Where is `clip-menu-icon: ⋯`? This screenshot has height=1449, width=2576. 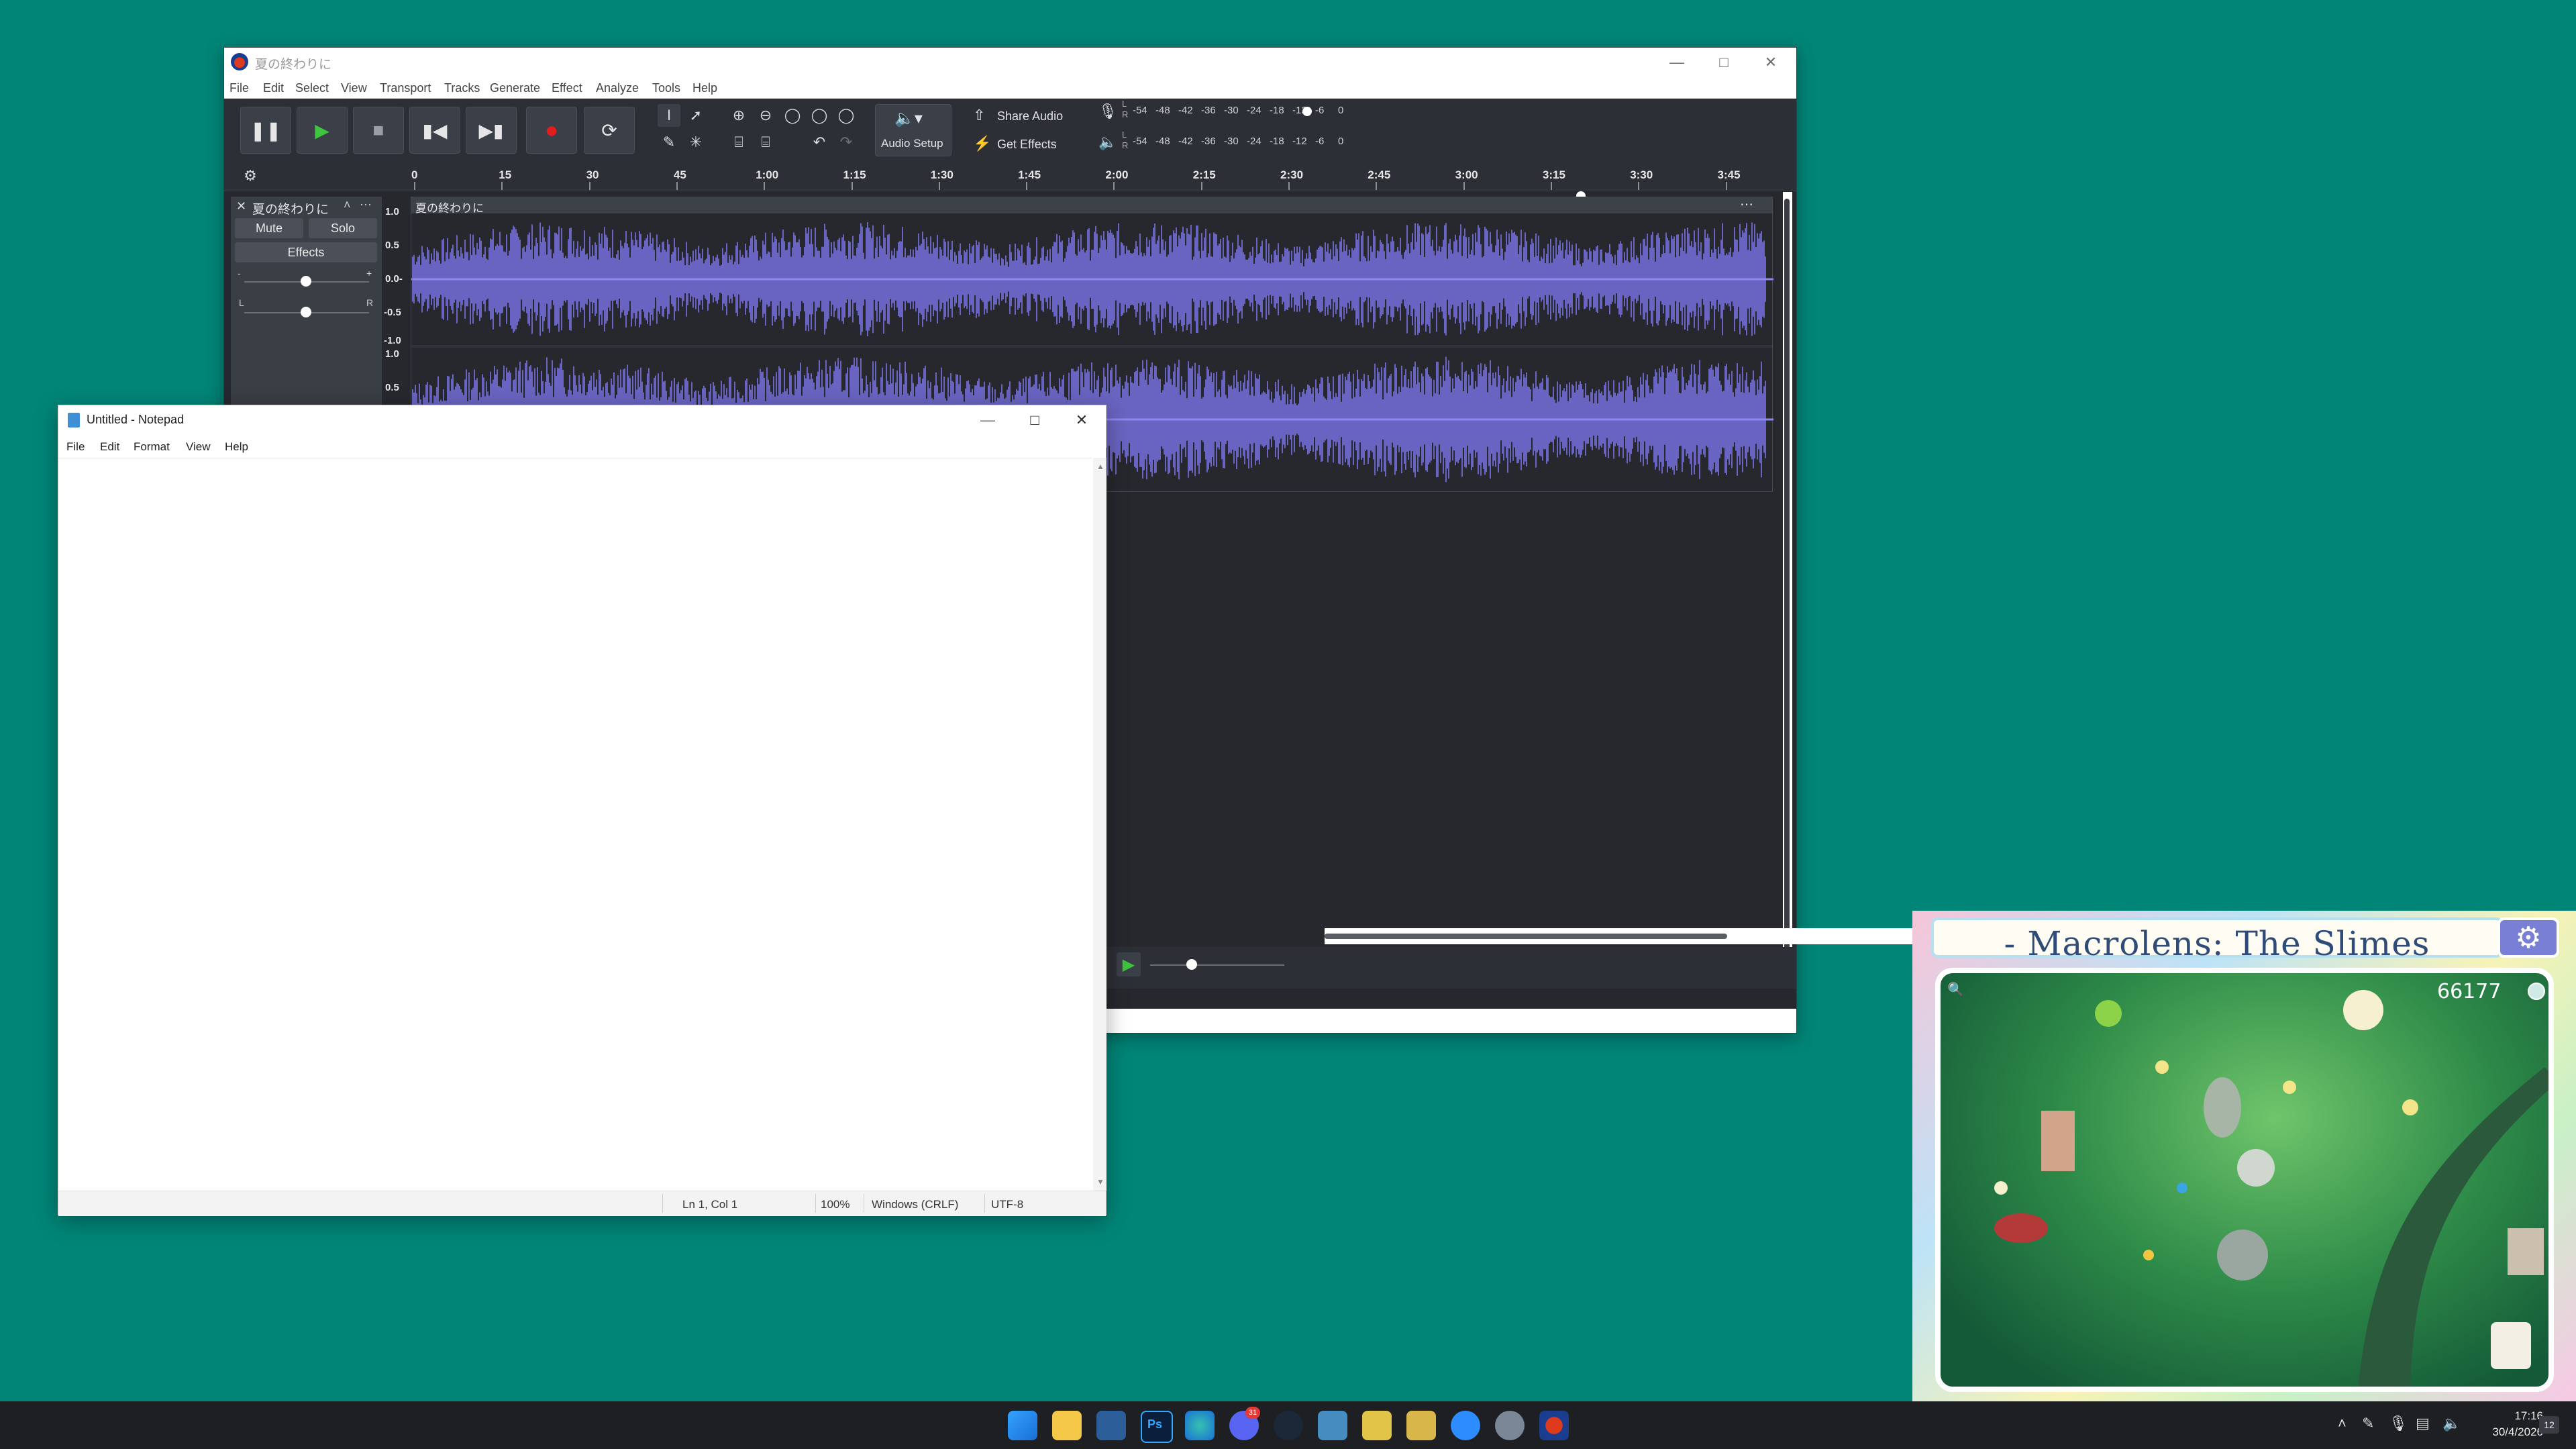
clip-menu-icon: ⋯ is located at coordinates (1746, 204).